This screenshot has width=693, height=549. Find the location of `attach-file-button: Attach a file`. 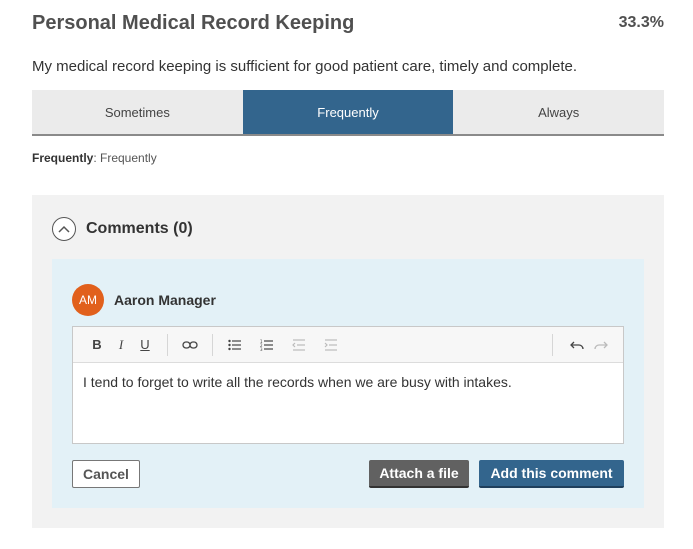

attach-file-button: Attach a file is located at coordinates (419, 474).